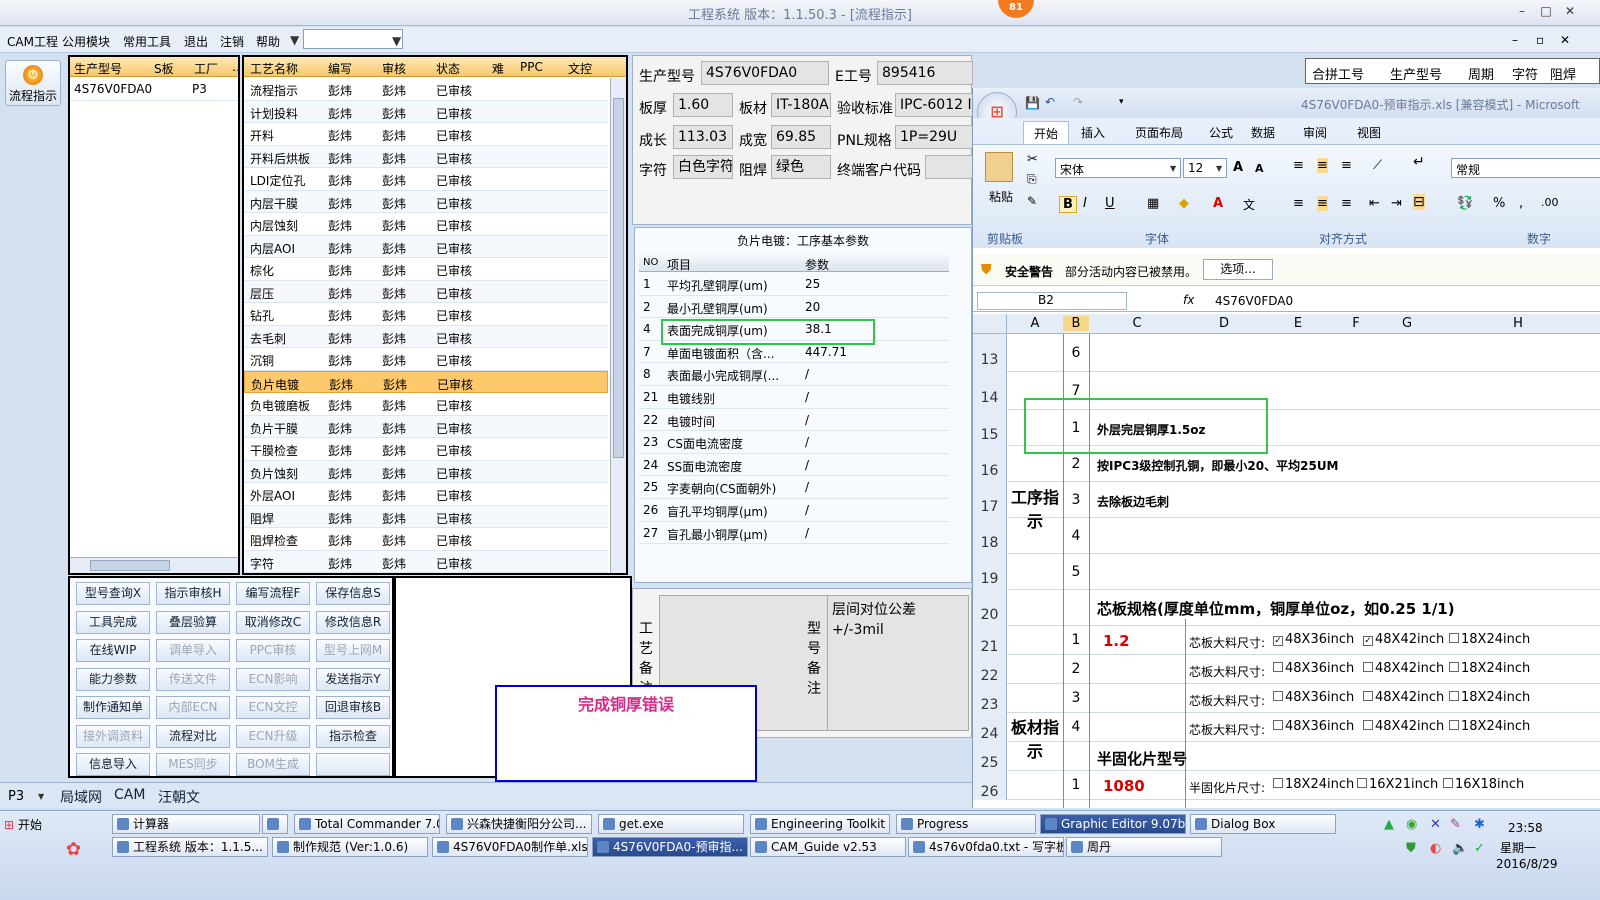 This screenshot has height=900, width=1600. Describe the element at coordinates (1489, 668) in the screenshot. I see `size-option: 18X24inch` at that location.